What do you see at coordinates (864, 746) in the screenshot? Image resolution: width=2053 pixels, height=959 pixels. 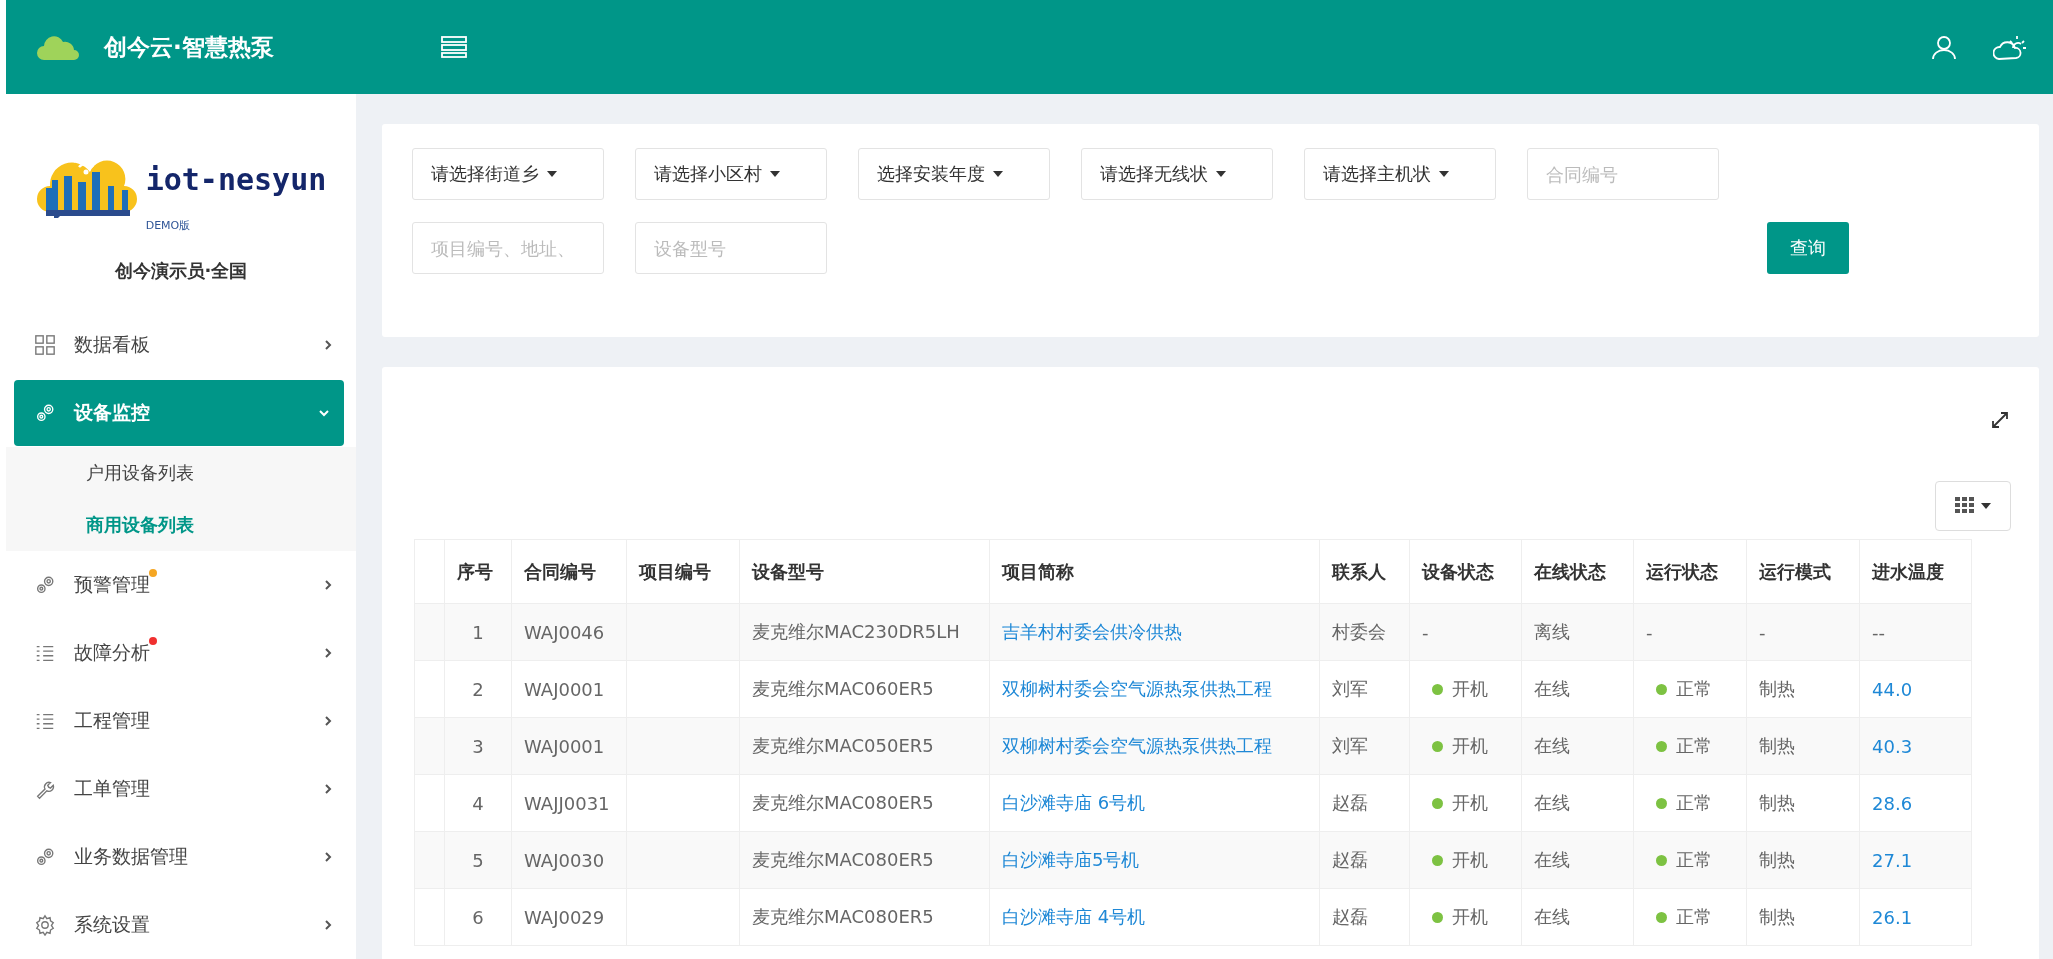 I see `table-cell: 麦克维尔MAC050ER5` at bounding box center [864, 746].